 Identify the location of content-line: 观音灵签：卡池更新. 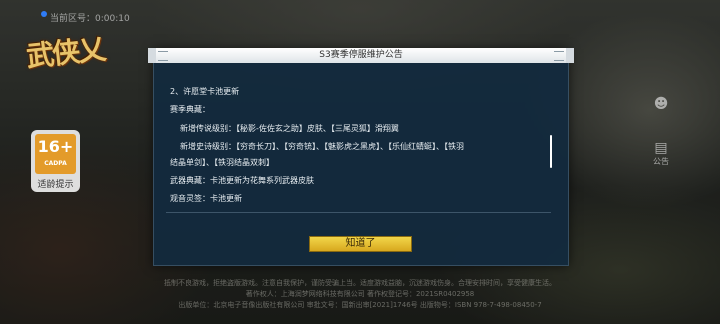
(206, 198).